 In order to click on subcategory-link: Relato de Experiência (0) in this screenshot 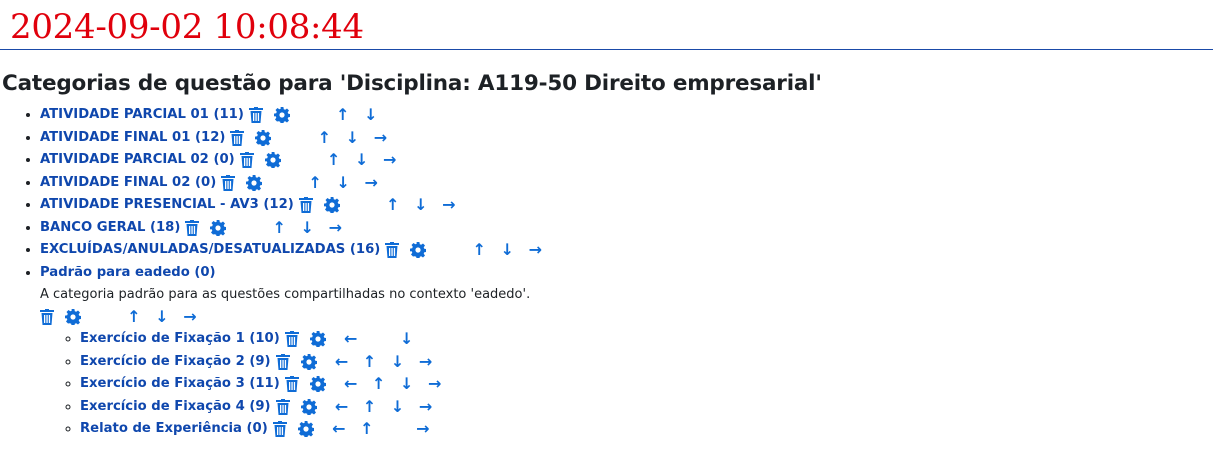, I will do `click(174, 429)`.